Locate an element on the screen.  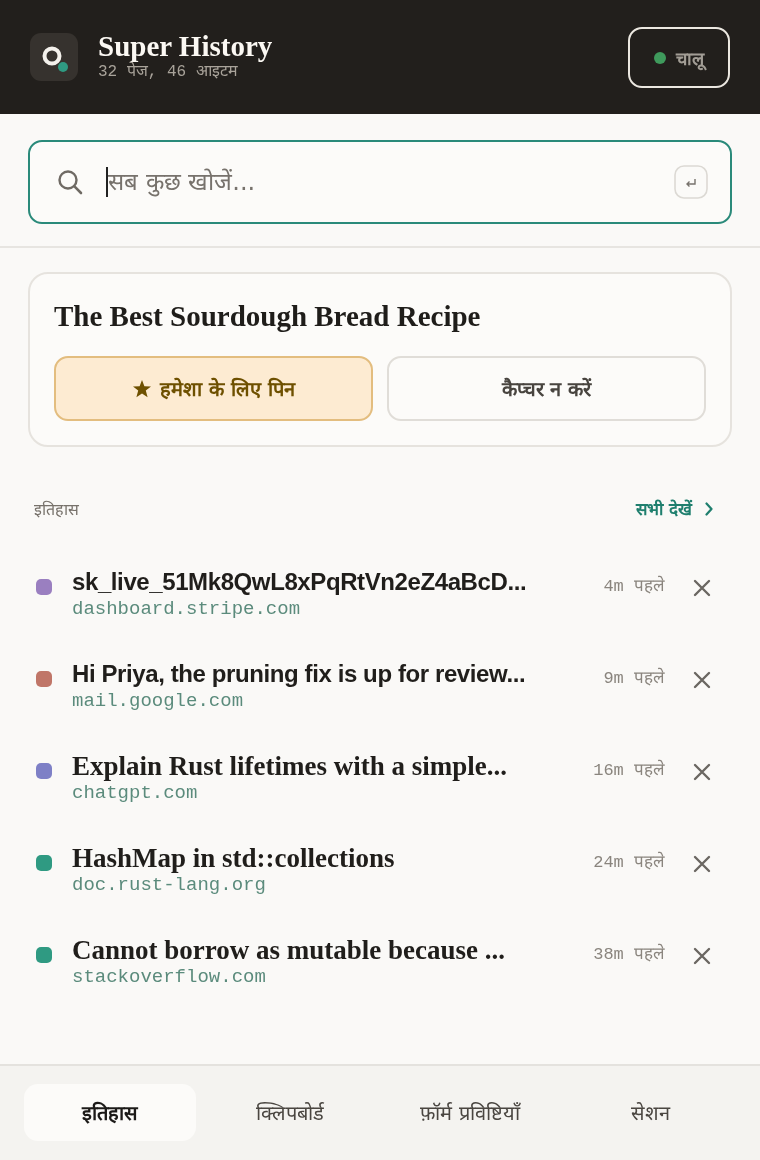
entry-time: 38m पहले is located at coordinates (629, 953).